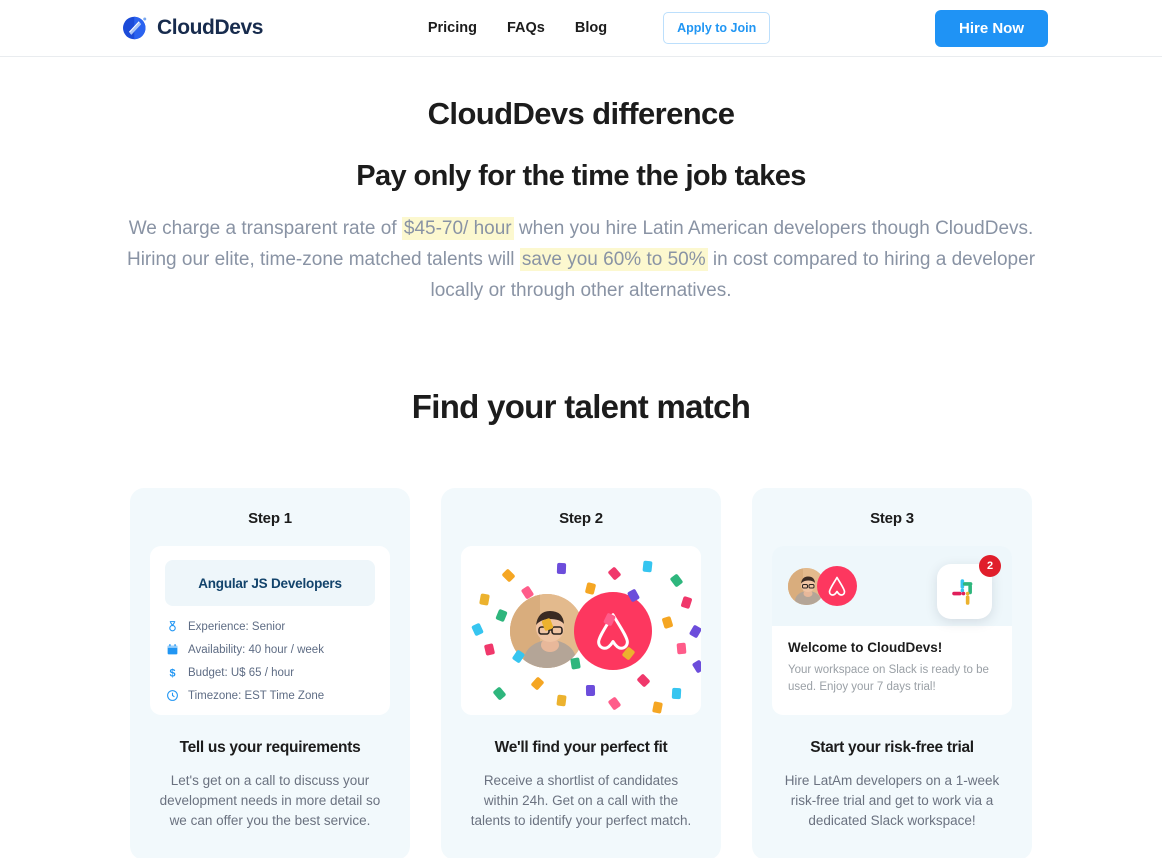 Image resolution: width=1162 pixels, height=858 pixels. Describe the element at coordinates (256, 649) in the screenshot. I see `list-item-label: Availability: 40 hour / week` at that location.